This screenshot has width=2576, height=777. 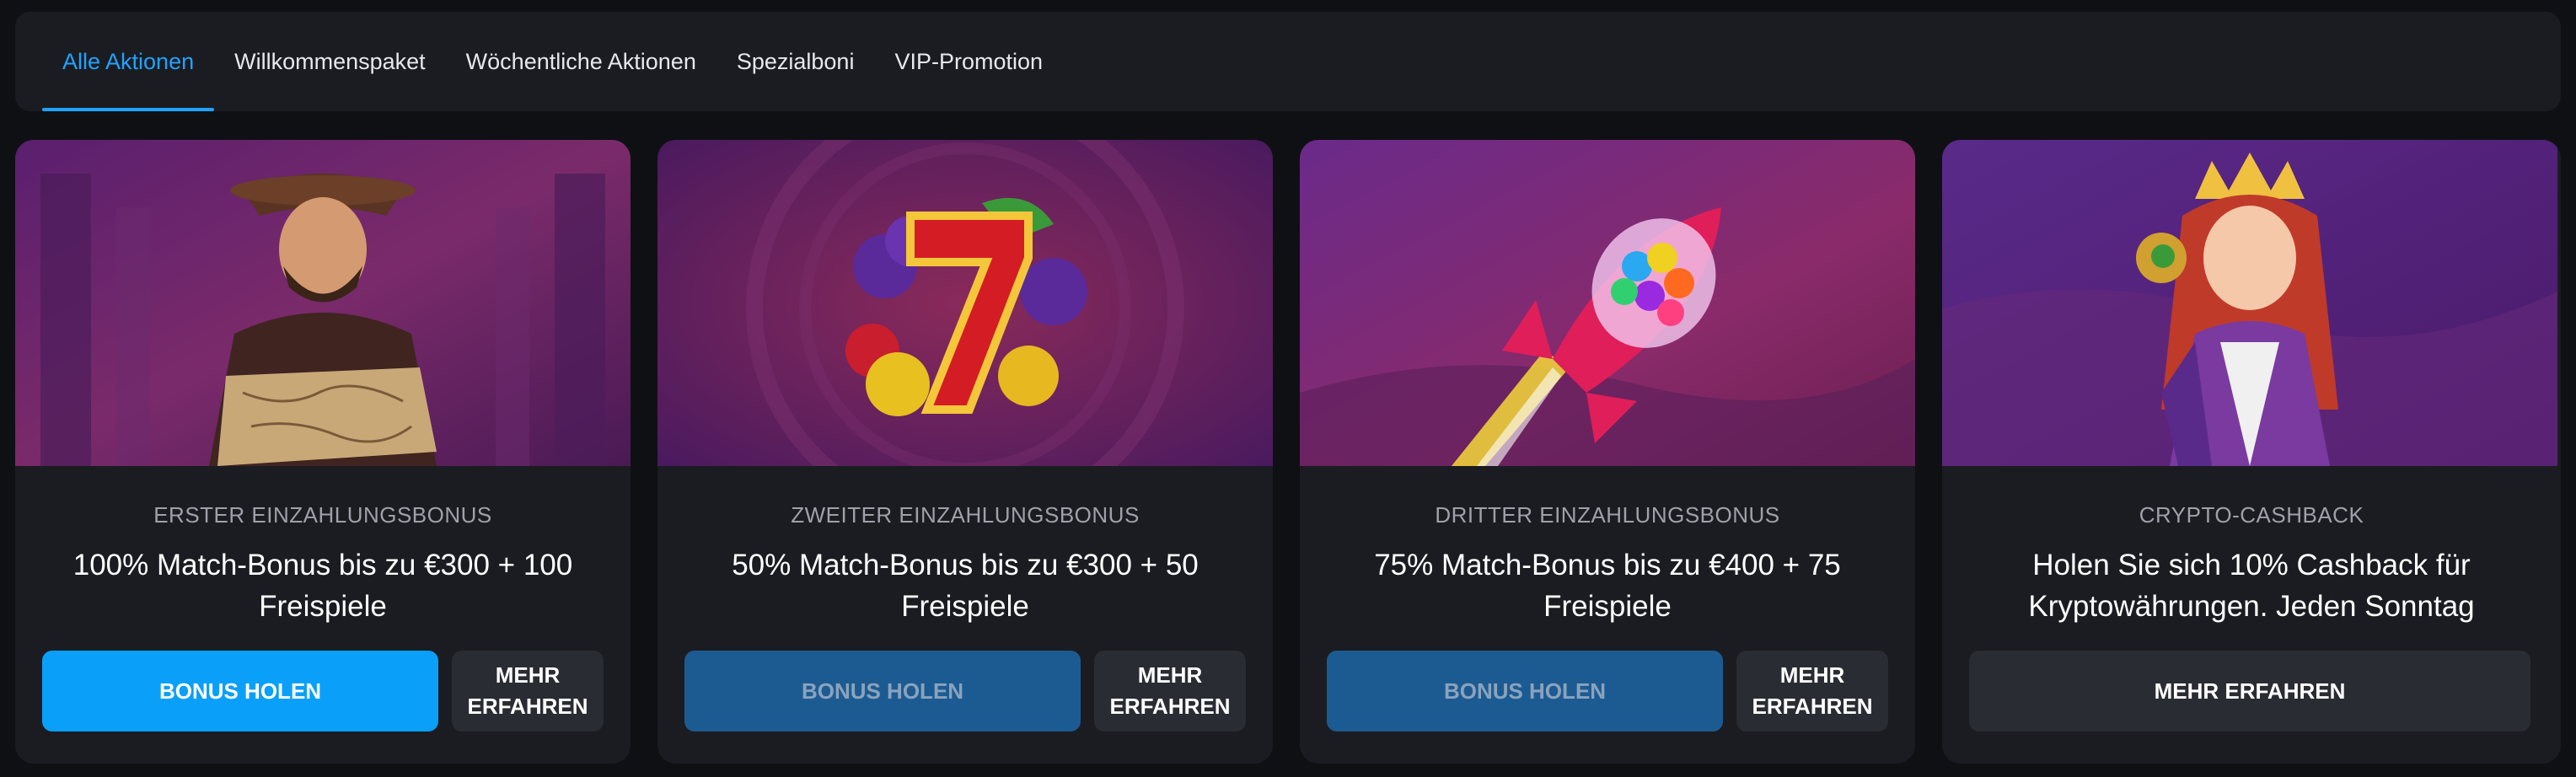 What do you see at coordinates (2251, 515) in the screenshot?
I see `card-subtitle: CRYPTO-CASHBACK` at bounding box center [2251, 515].